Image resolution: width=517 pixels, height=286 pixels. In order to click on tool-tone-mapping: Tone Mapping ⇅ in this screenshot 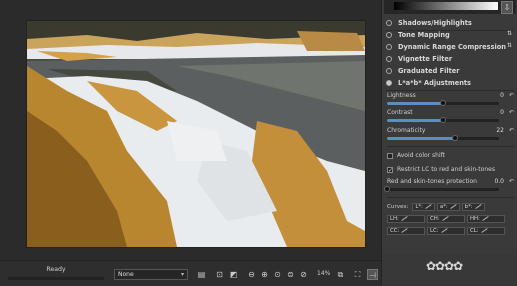, I will do `click(450, 35)`.